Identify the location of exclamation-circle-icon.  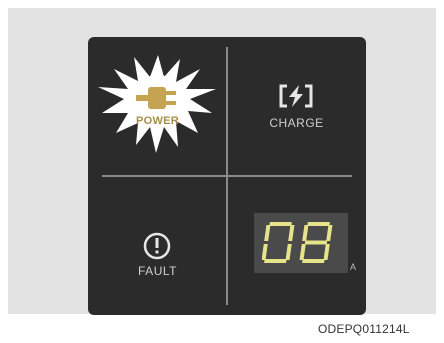
(157, 246).